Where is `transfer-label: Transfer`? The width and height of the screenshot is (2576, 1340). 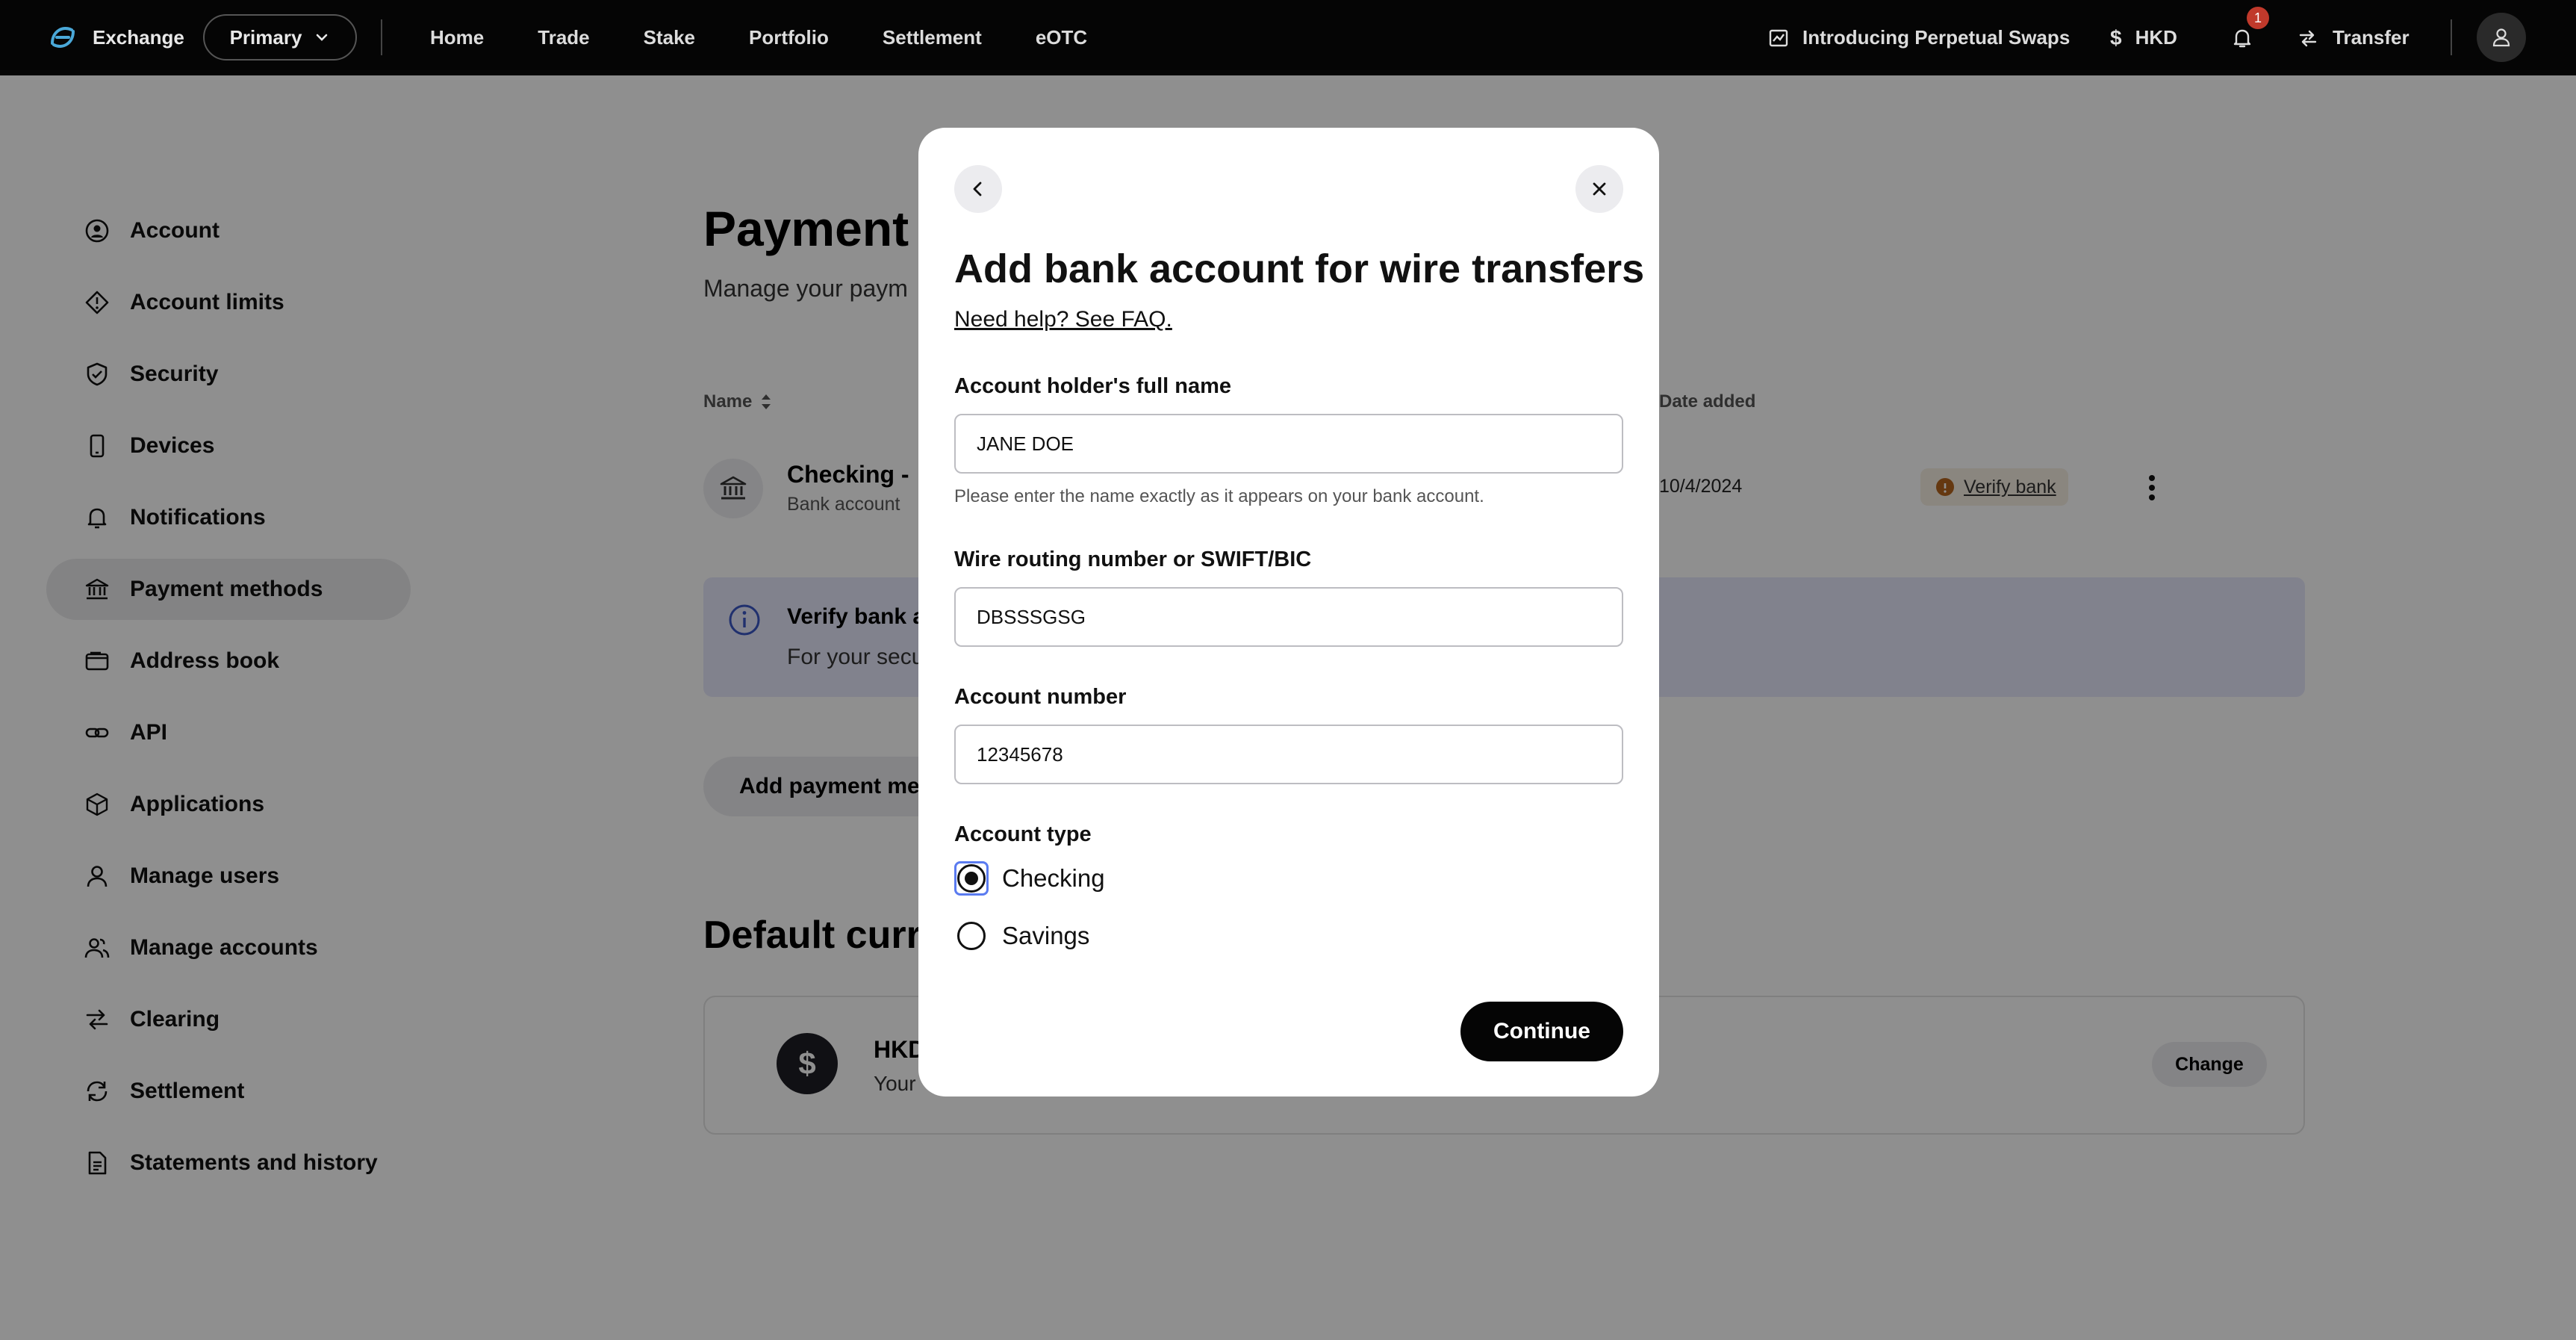 transfer-label: Transfer is located at coordinates (2371, 37).